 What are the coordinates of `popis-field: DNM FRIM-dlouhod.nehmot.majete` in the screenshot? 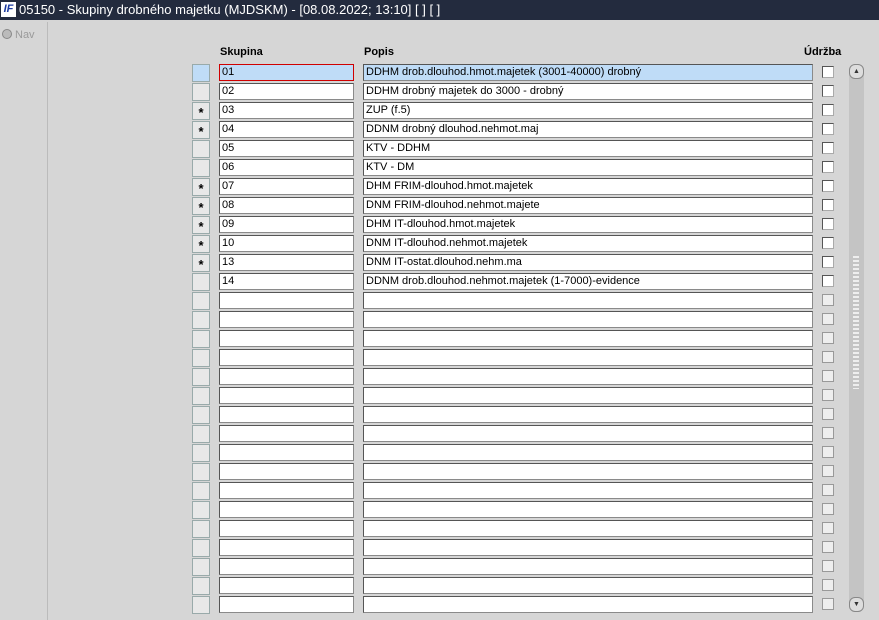 It's located at (588, 205).